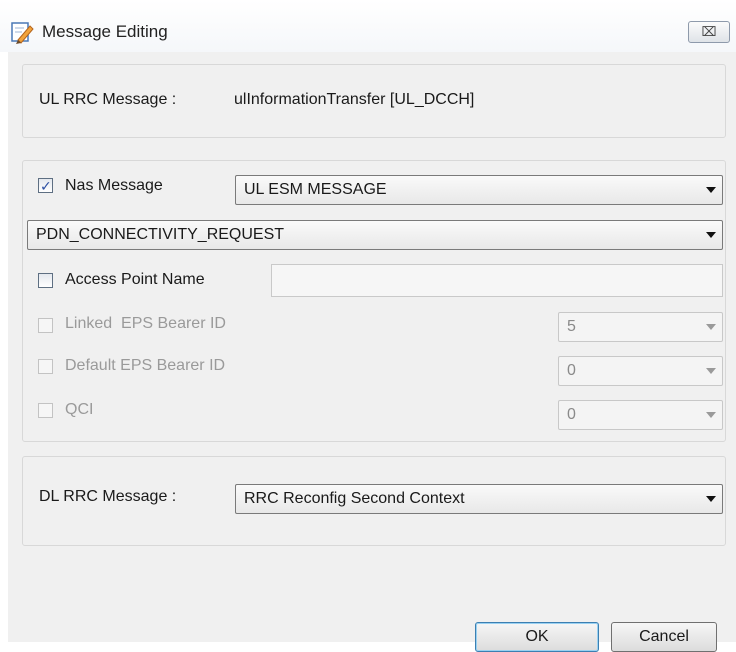  Describe the element at coordinates (45, 366) in the screenshot. I see `default-eps-checkbox` at that location.